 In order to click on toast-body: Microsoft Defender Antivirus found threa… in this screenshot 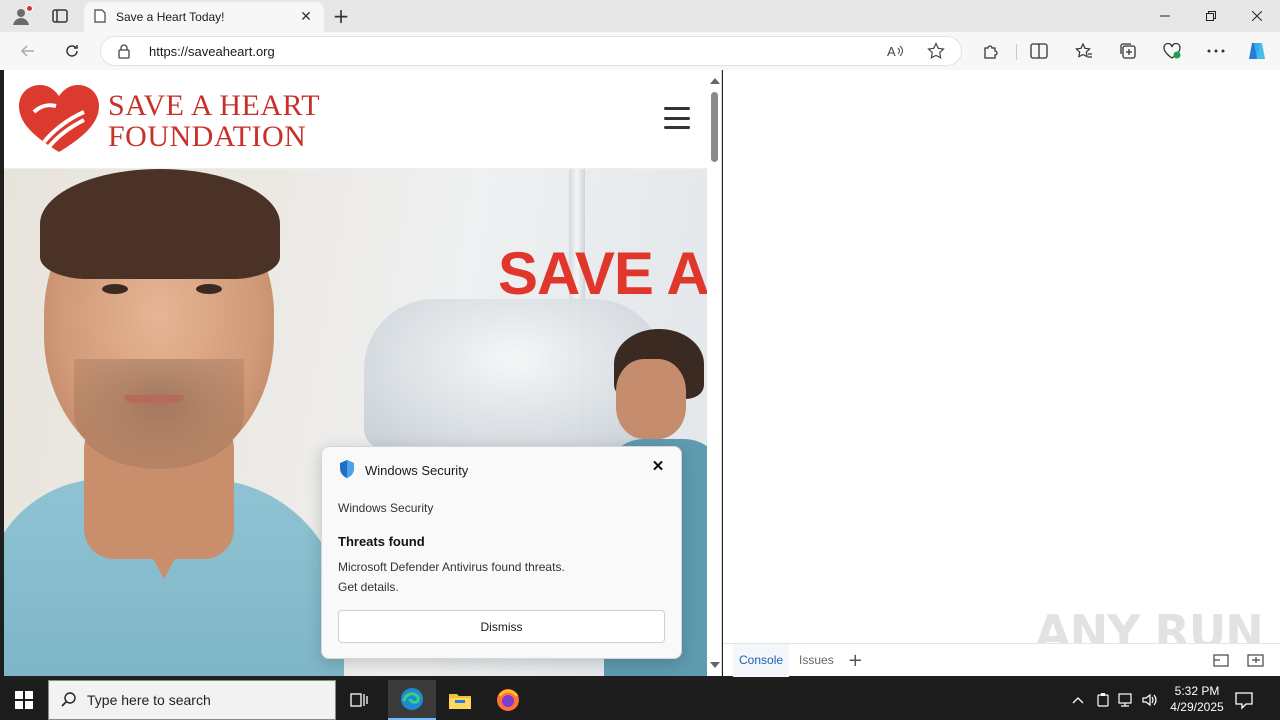, I will do `click(498, 577)`.